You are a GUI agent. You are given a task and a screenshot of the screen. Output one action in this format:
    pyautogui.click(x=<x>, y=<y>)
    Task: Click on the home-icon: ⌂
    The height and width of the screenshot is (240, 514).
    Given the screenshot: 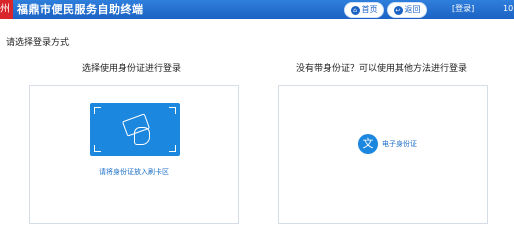 What is the action you would take?
    pyautogui.click(x=355, y=10)
    